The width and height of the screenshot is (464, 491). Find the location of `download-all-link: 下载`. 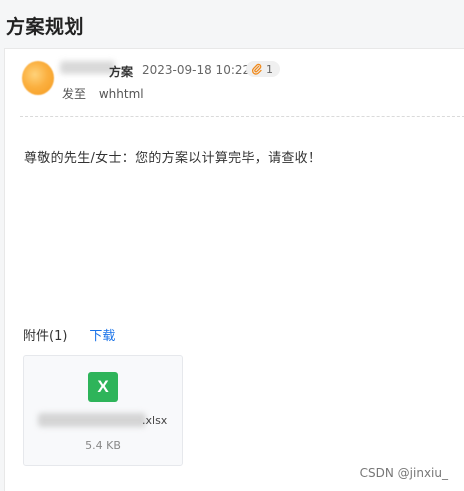

download-all-link: 下载 is located at coordinates (102, 334).